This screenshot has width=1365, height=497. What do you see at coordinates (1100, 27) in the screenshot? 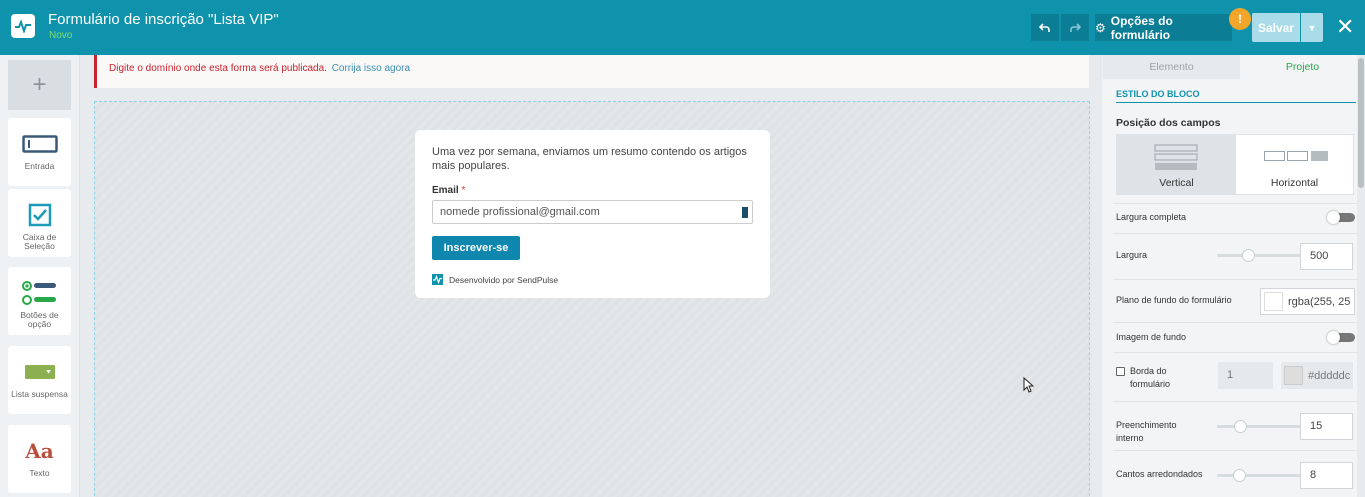
I see `gear-icon: ⚙` at bounding box center [1100, 27].